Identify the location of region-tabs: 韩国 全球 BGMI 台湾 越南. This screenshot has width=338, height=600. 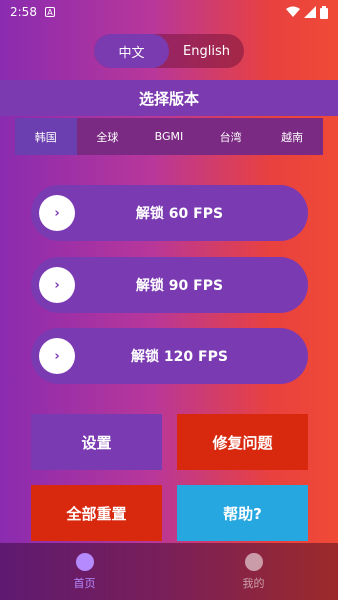
(169, 136).